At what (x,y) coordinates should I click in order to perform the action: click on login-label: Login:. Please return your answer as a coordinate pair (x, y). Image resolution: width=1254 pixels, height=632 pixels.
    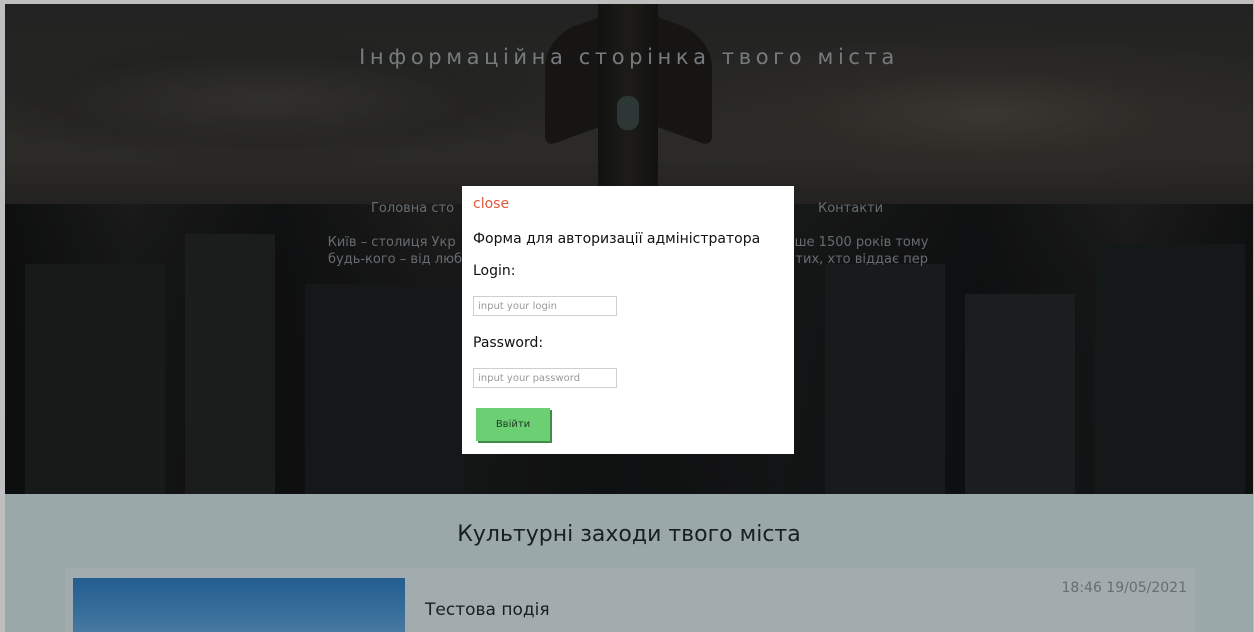
    Looking at the image, I should click on (494, 271).